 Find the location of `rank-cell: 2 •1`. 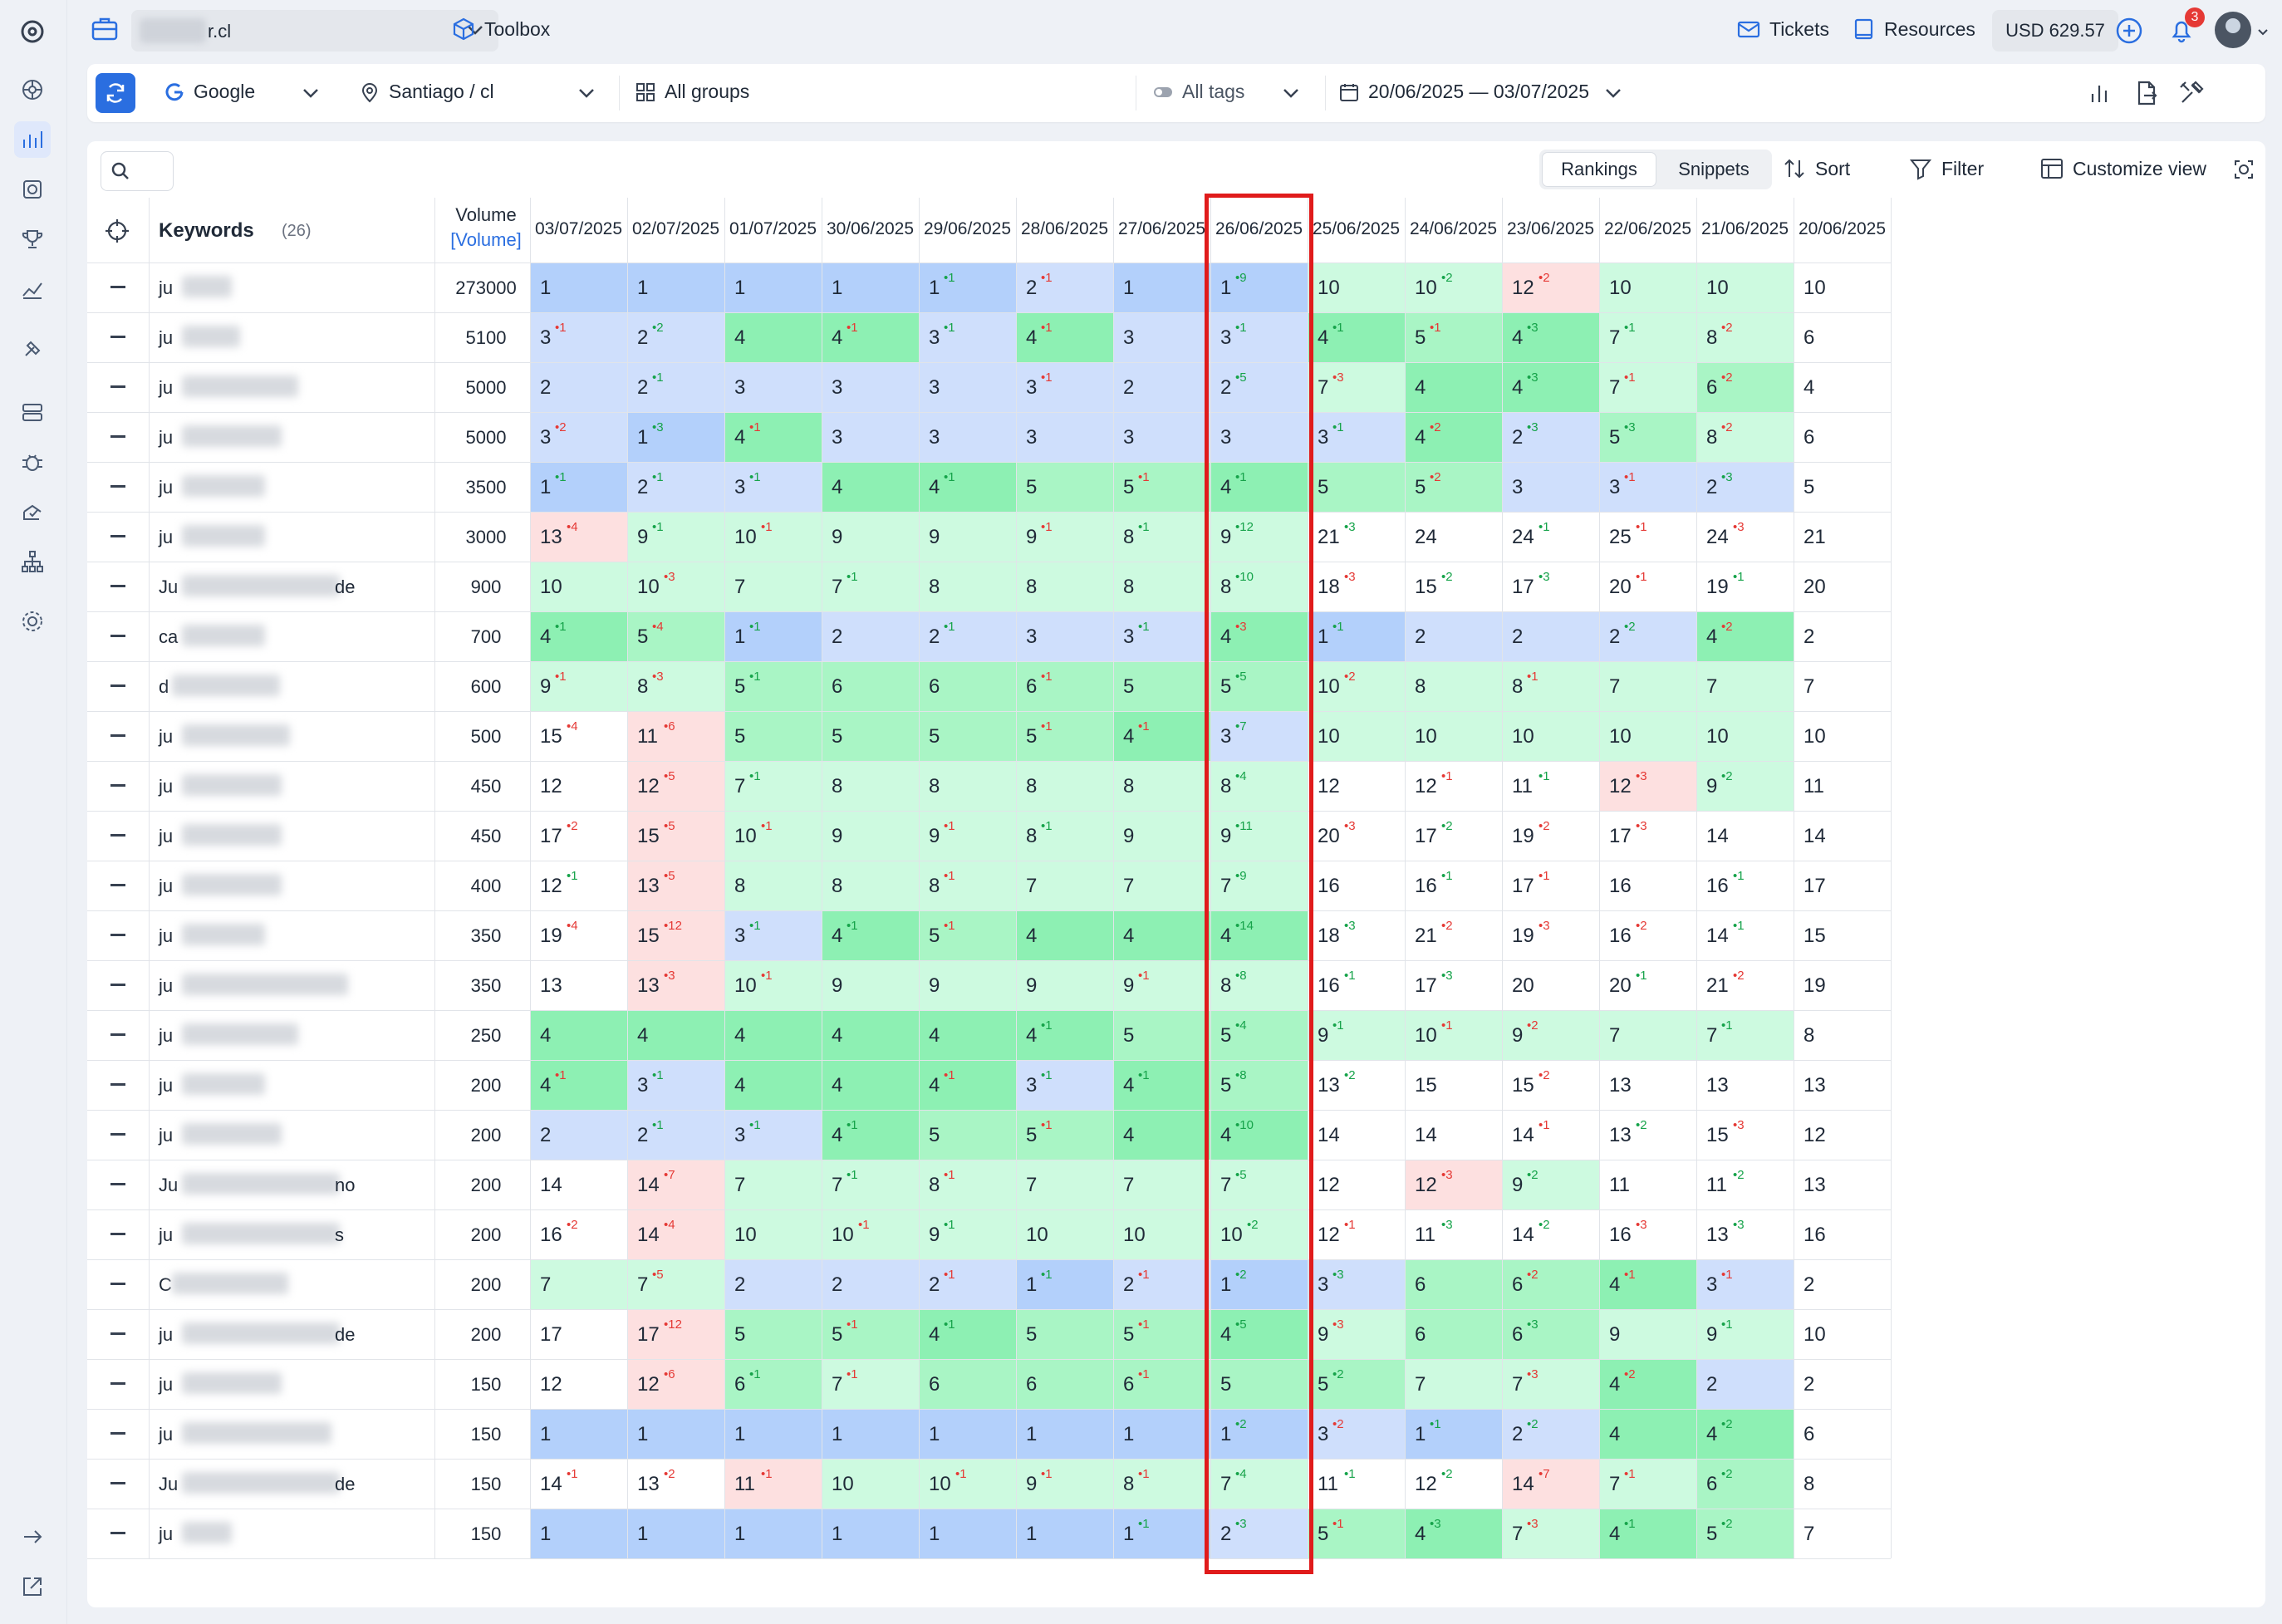

rank-cell: 2 •1 is located at coordinates (675, 1135).